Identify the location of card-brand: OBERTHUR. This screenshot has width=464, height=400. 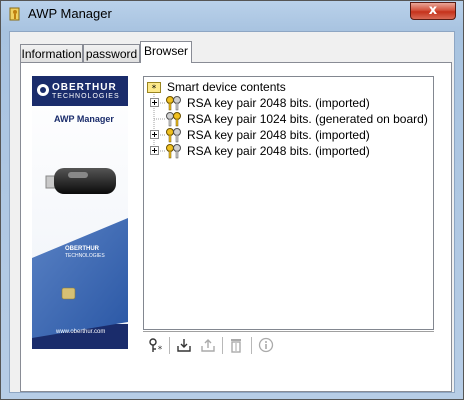
(82, 249).